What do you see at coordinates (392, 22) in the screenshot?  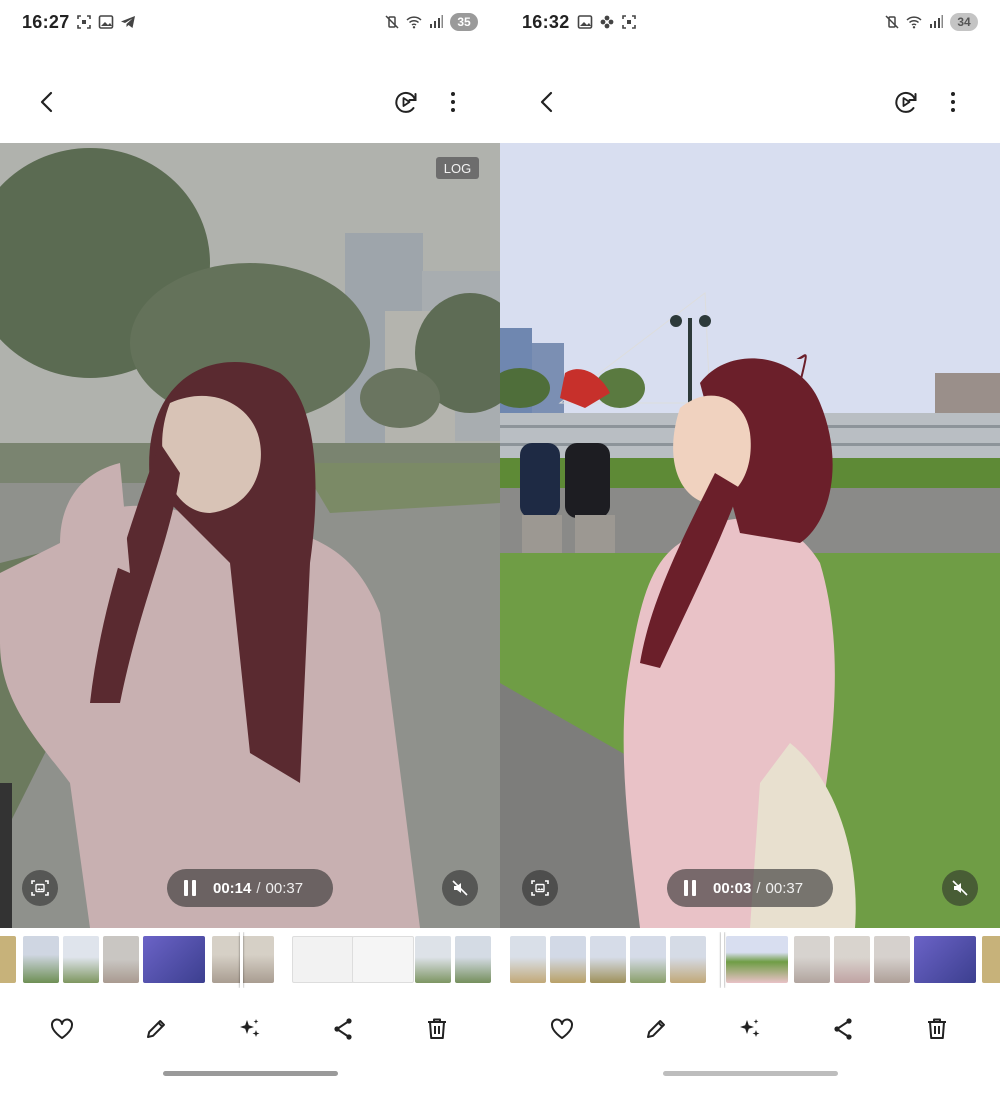 I see `vibrate-mute-icon` at bounding box center [392, 22].